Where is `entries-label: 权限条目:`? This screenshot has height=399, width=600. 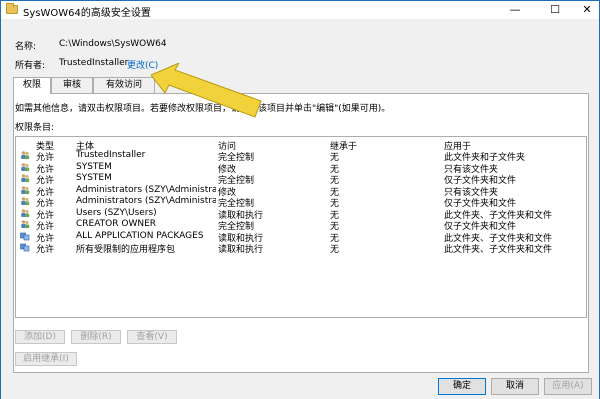
entries-label: 权限条目: is located at coordinates (35, 128).